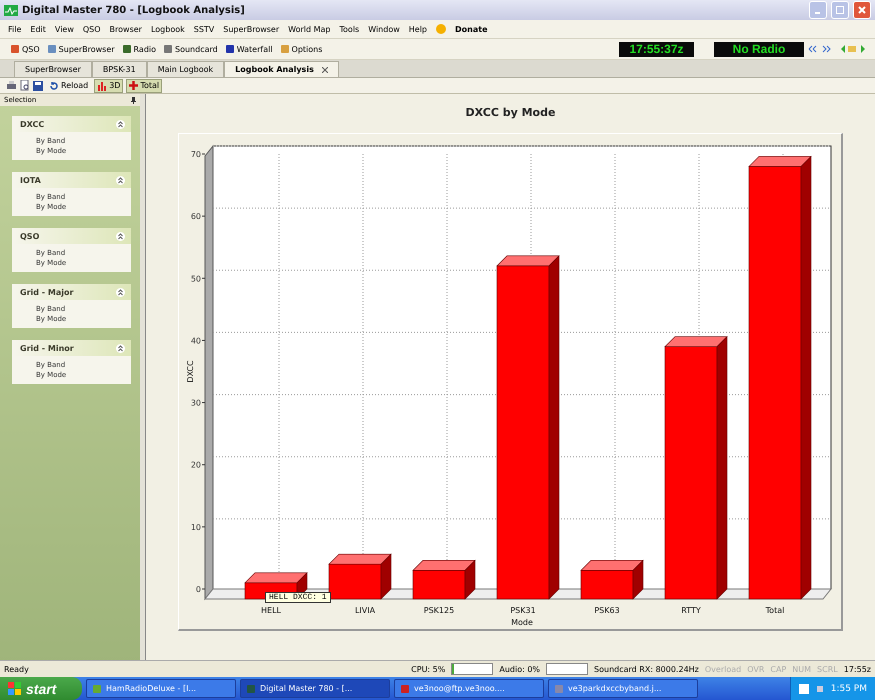 Image resolution: width=875 pixels, height=700 pixels. What do you see at coordinates (511, 112) in the screenshot?
I see `chart-title: DXCC by Mode` at bounding box center [511, 112].